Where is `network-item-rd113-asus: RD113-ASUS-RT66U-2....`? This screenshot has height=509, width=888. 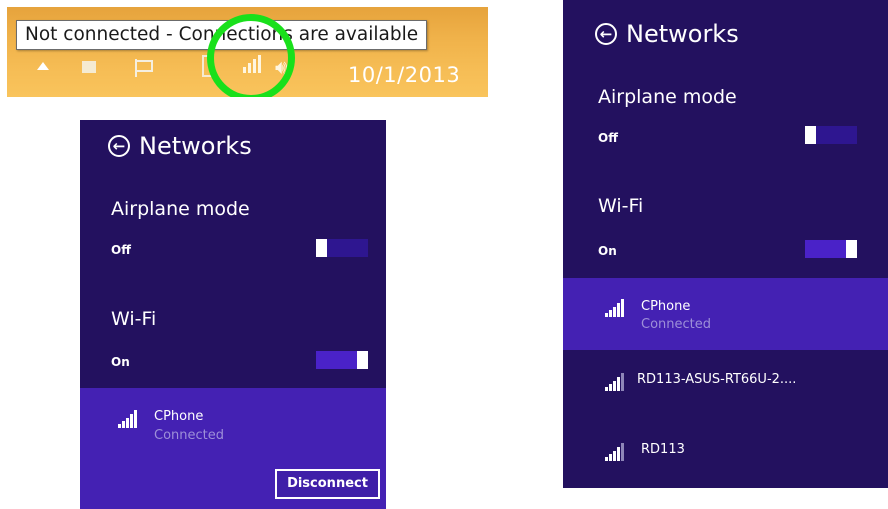
network-item-rd113-asus: RD113-ASUS-RT66U-2.... is located at coordinates (725, 385).